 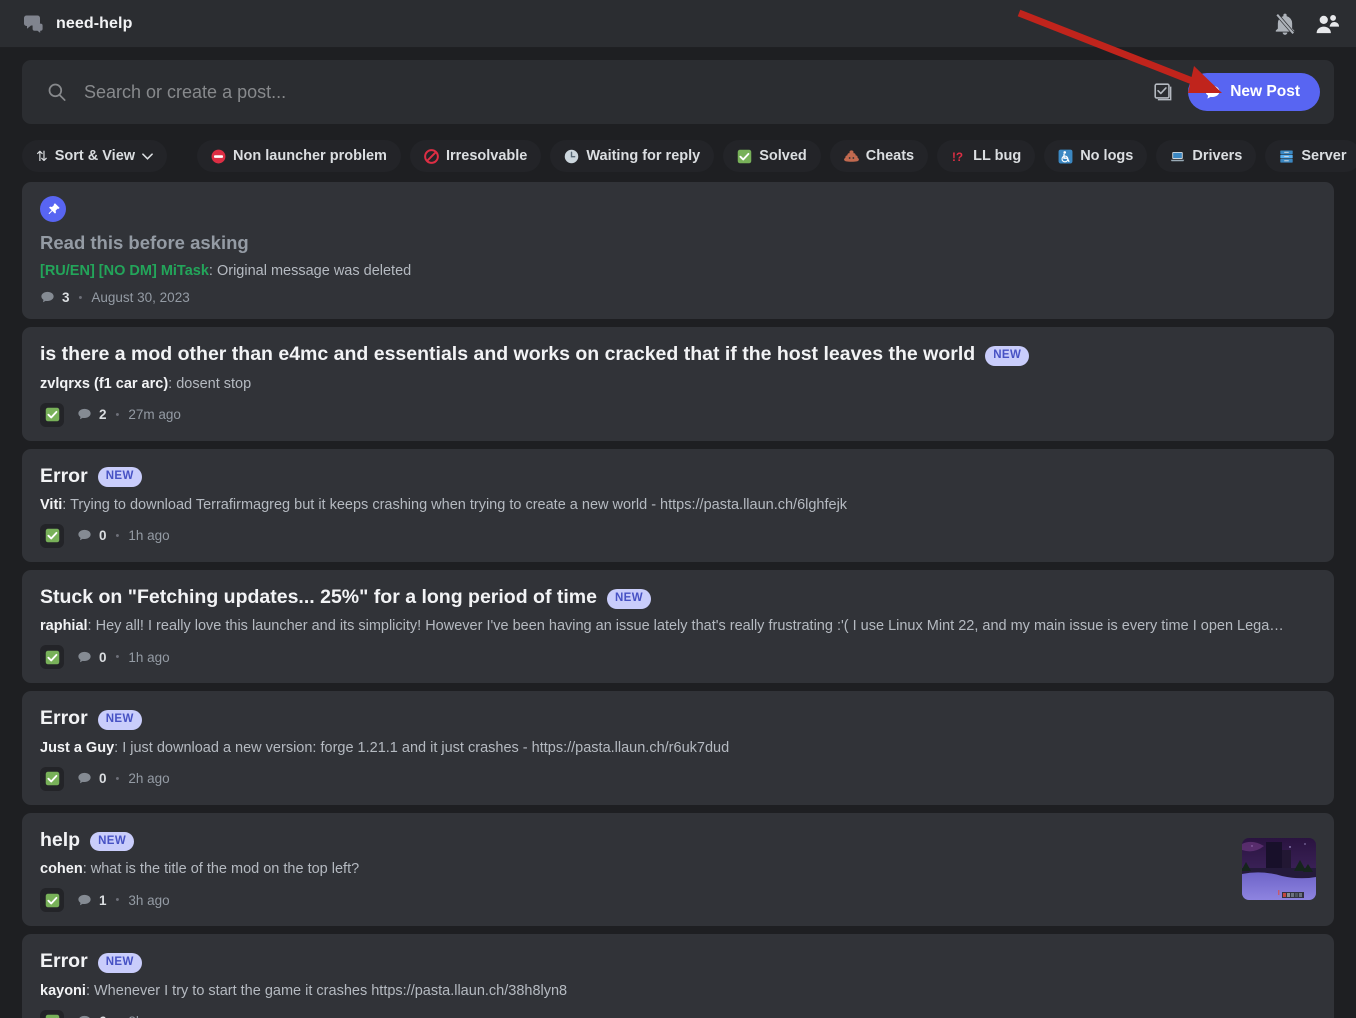 What do you see at coordinates (149, 779) in the screenshot?
I see `post-timestamp: 2h ago` at bounding box center [149, 779].